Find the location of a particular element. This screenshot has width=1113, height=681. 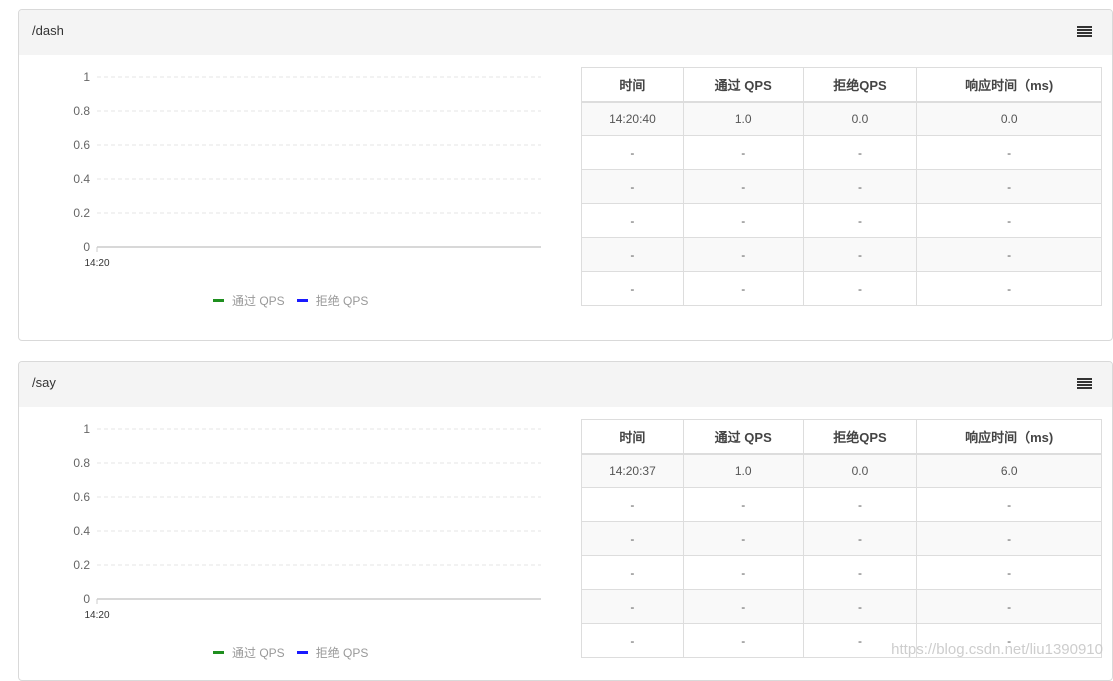

cell-response-time: 6.0 is located at coordinates (1009, 471).